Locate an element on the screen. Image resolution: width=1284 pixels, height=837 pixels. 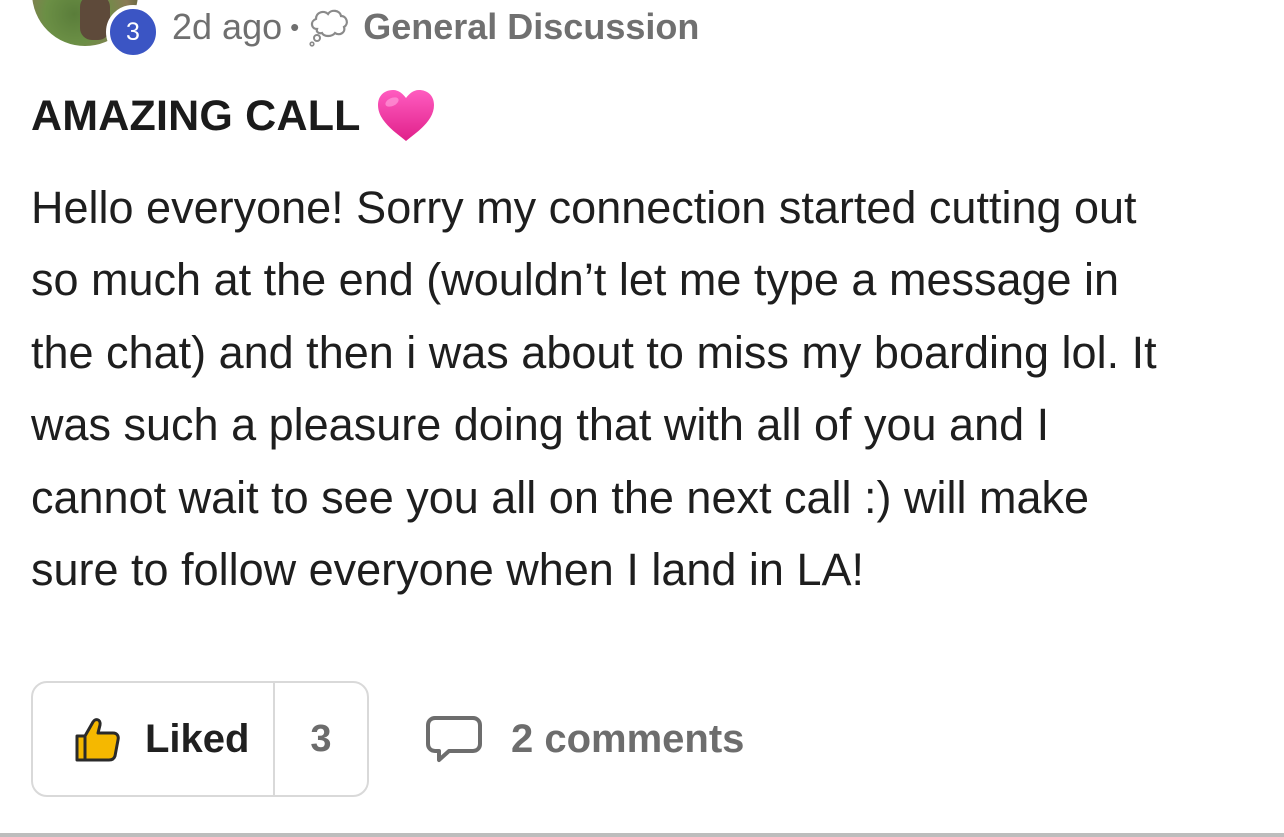
author-level-badge: 3 is located at coordinates (133, 32).